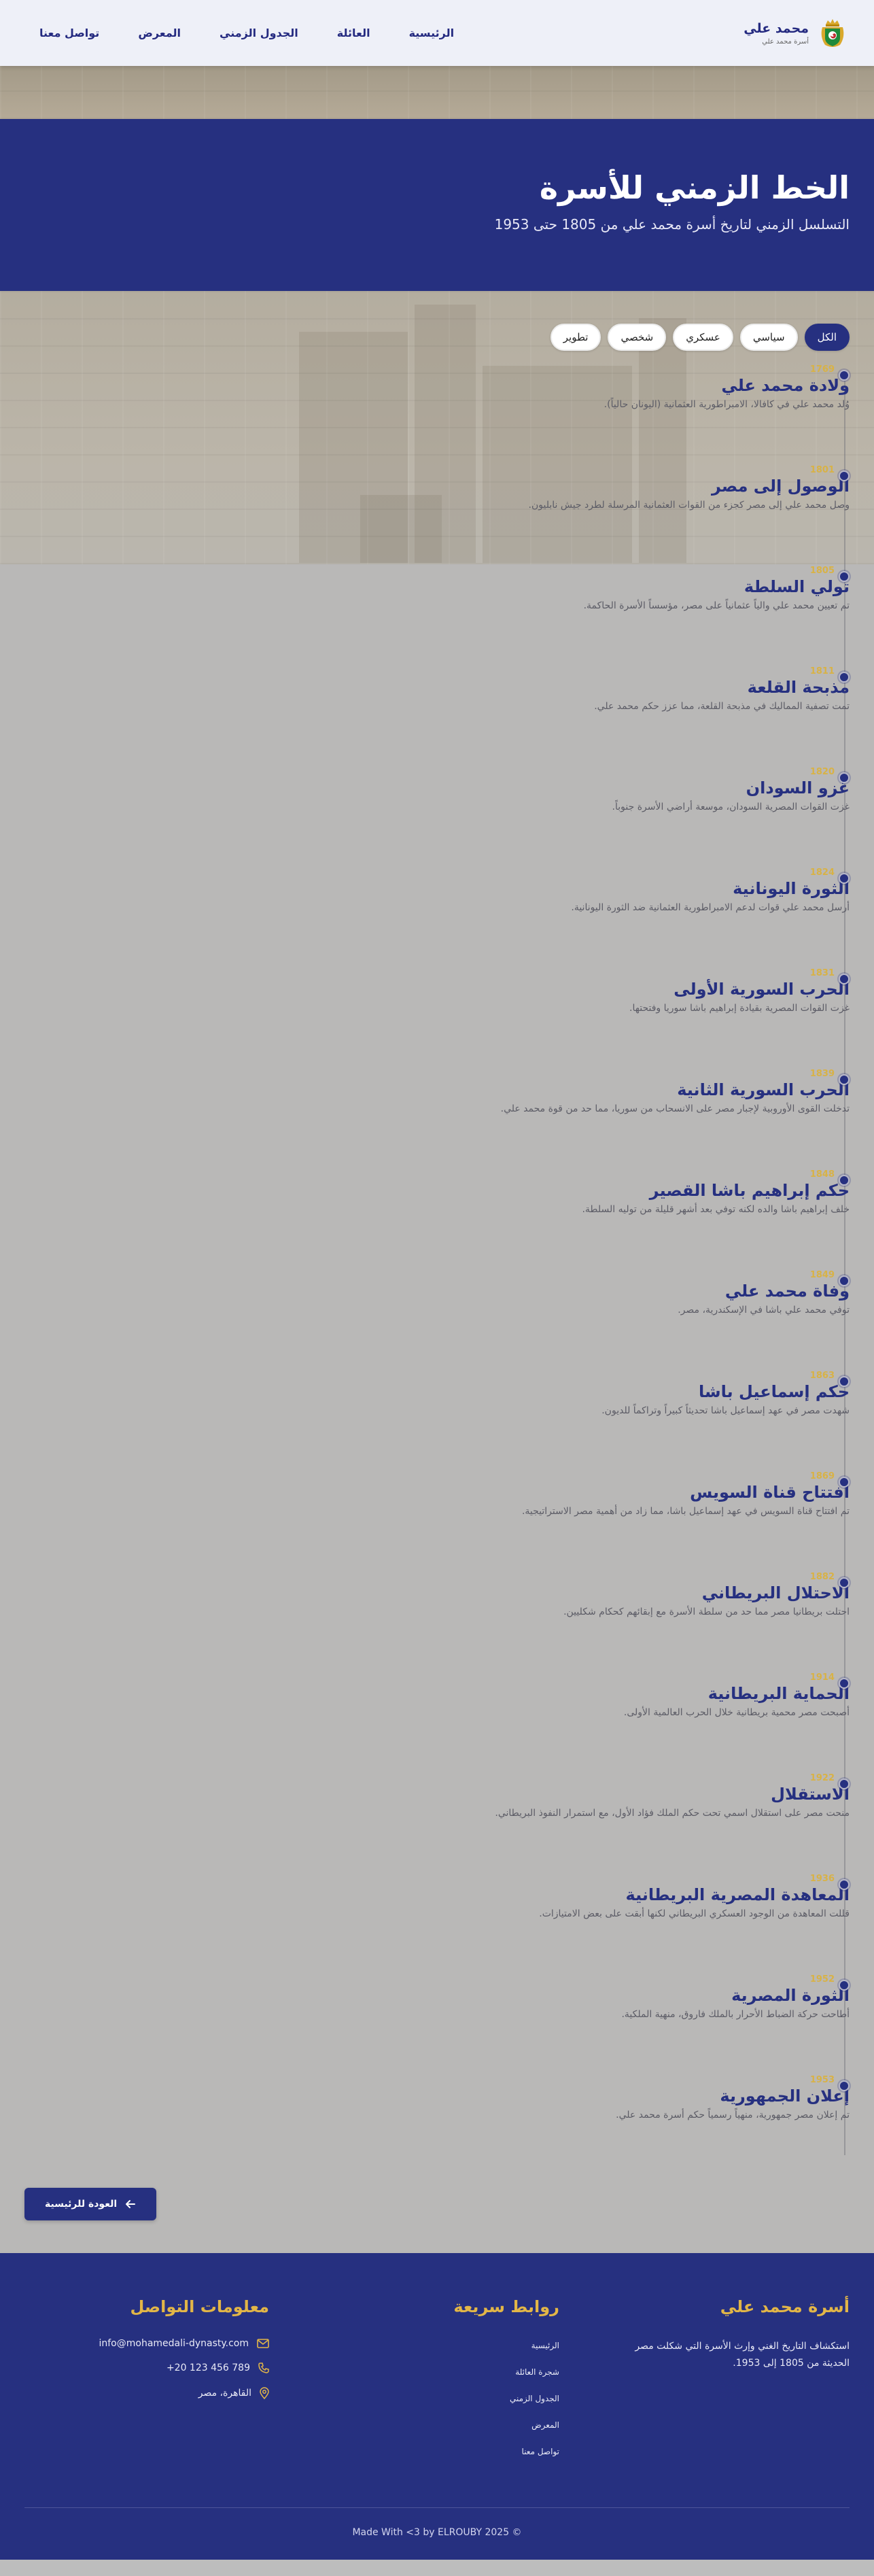 Image resolution: width=874 pixels, height=2576 pixels. Describe the element at coordinates (545, 2425) in the screenshot. I see `footer-link-gallery: المعرض` at that location.